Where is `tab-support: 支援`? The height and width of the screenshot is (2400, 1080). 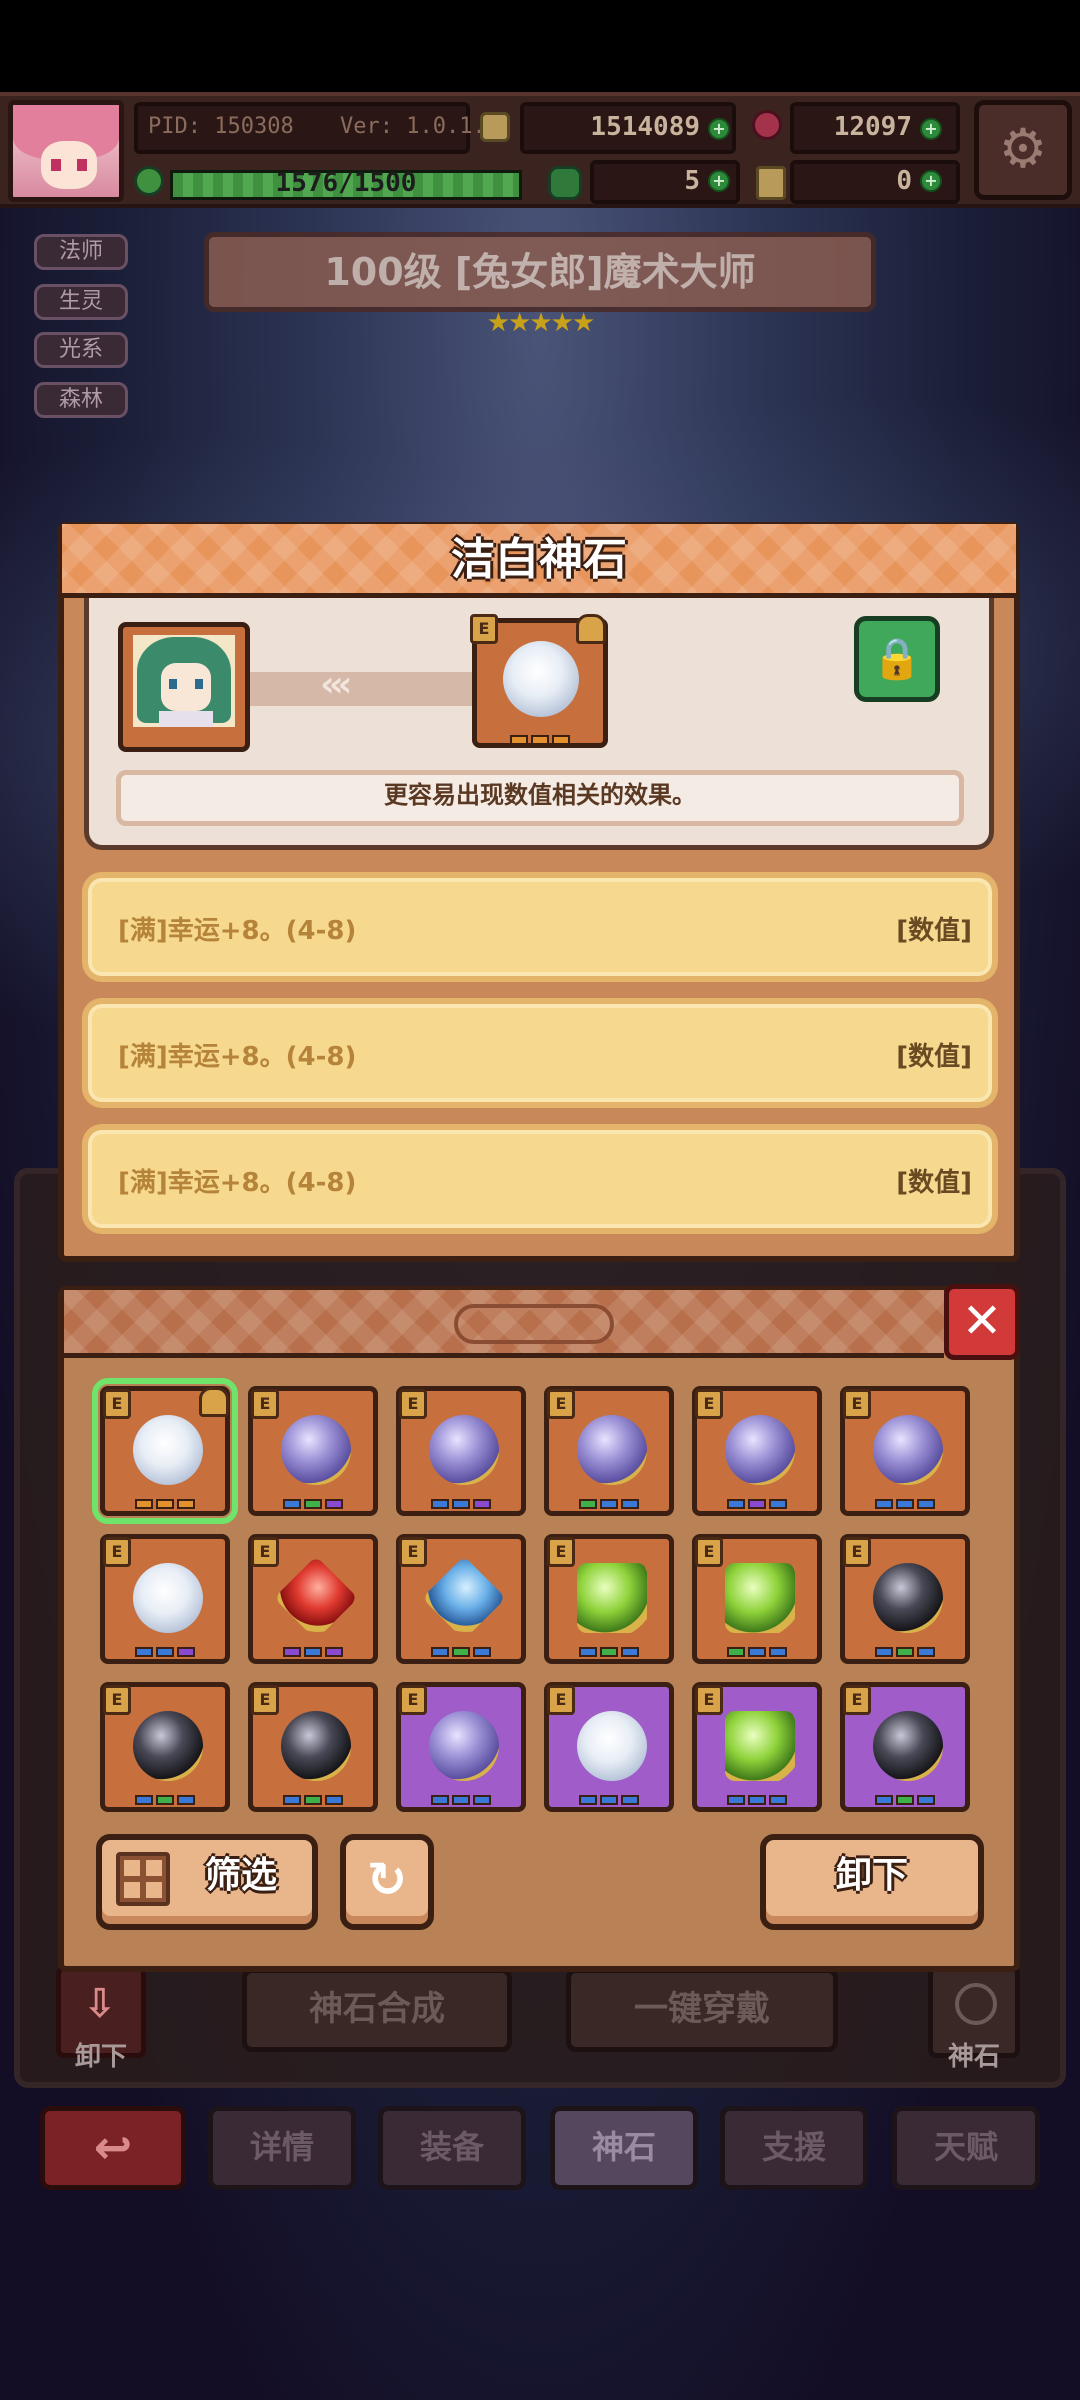
tab-support: 支援 is located at coordinates (794, 2148).